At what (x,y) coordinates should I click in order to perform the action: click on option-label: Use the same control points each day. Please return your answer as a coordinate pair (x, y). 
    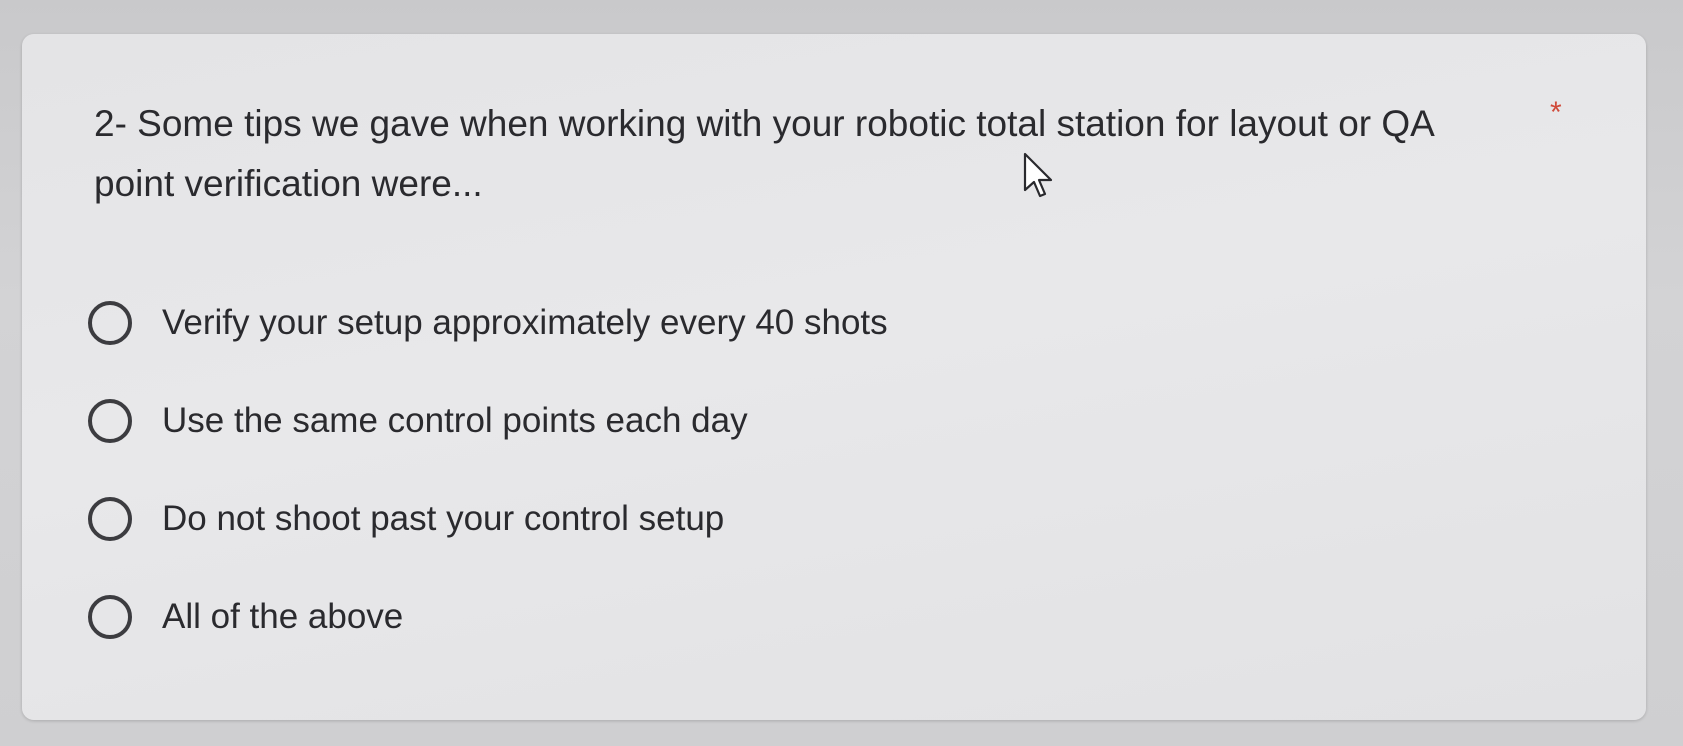
    Looking at the image, I should click on (455, 420).